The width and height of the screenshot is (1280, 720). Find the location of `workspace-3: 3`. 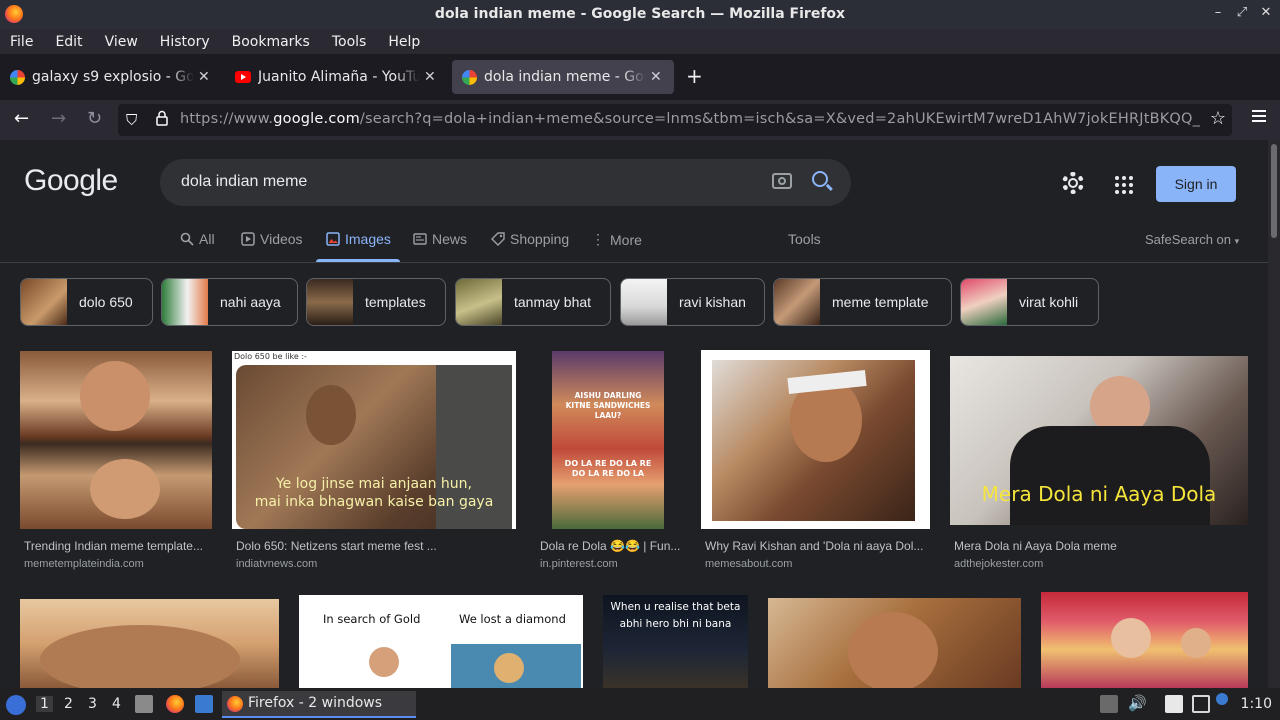

workspace-3: 3 is located at coordinates (92, 704).